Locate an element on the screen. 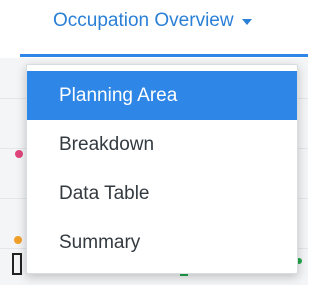 The width and height of the screenshot is (320, 285). menu-item-data-table: Data Table is located at coordinates (162, 193).